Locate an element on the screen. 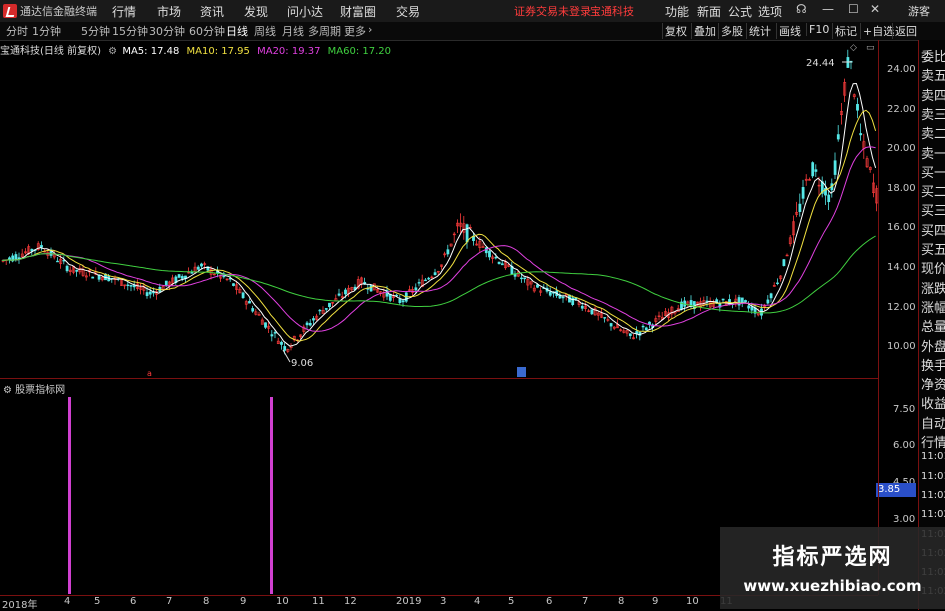 This screenshot has height=611, width=945. menu-zixun: 资讯 is located at coordinates (212, 11).